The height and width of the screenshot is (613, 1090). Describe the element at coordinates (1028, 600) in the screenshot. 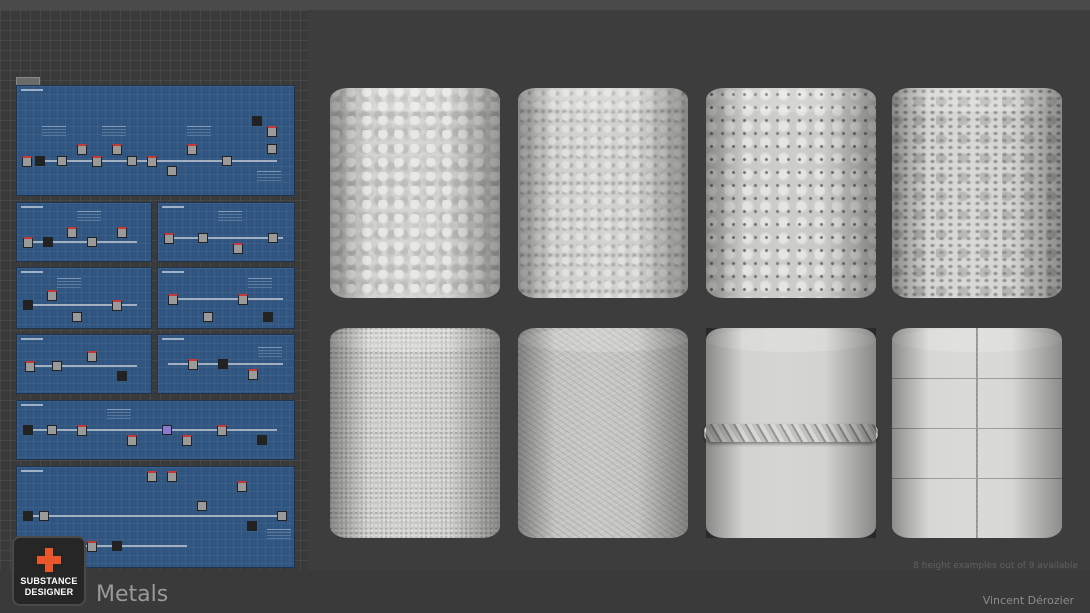

I see `author-name: Vincent Dérozier` at that location.